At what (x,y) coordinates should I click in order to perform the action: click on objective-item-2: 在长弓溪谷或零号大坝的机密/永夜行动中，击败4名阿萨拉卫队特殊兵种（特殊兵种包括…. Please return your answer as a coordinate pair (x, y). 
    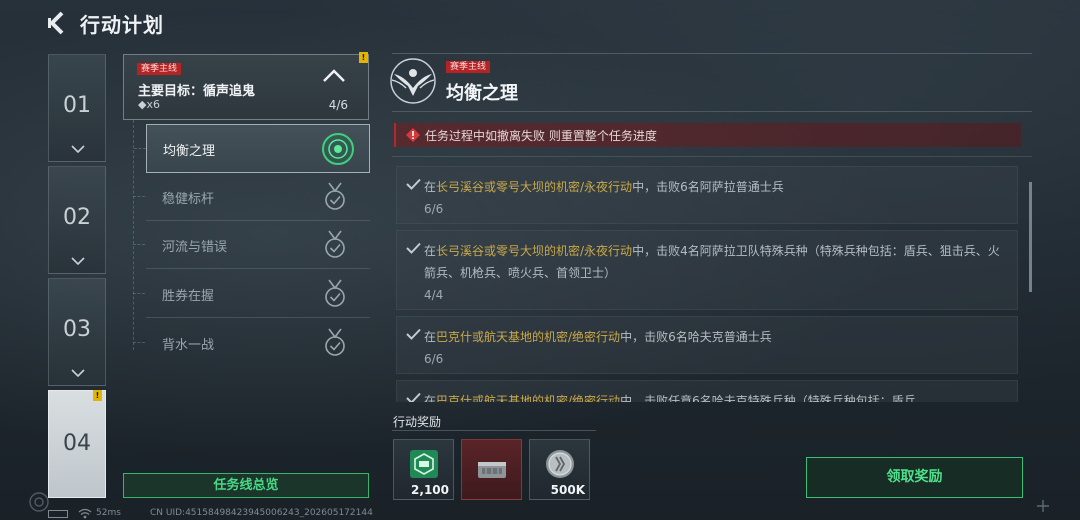
    Looking at the image, I should click on (707, 270).